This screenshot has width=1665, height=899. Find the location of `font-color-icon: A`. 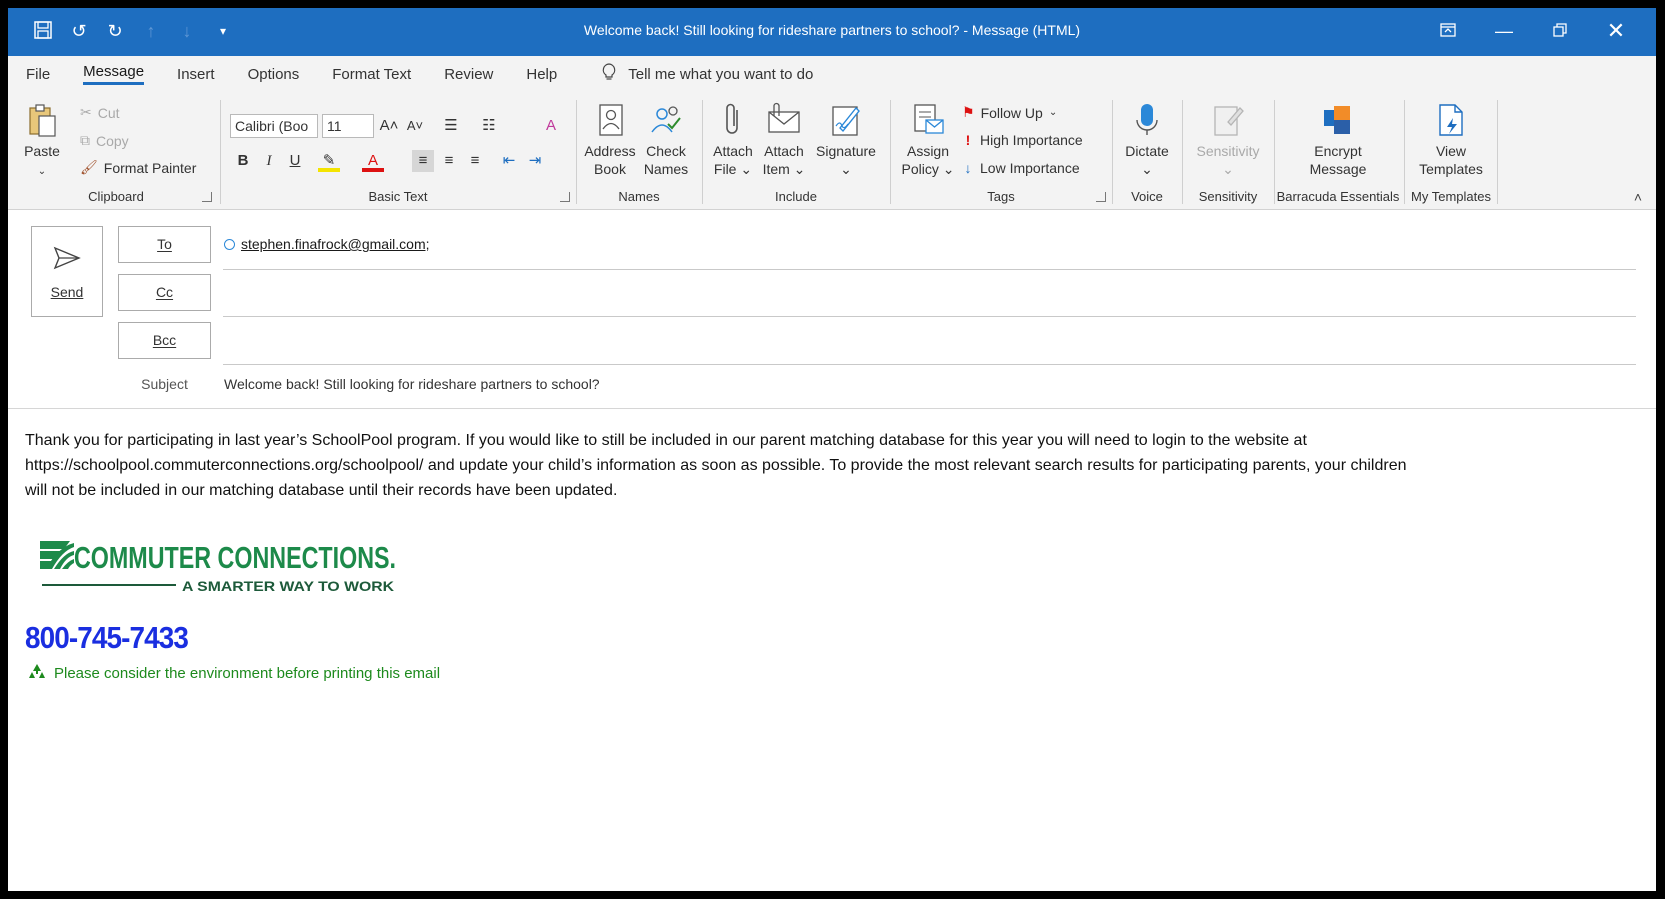

font-color-icon: A is located at coordinates (373, 161).